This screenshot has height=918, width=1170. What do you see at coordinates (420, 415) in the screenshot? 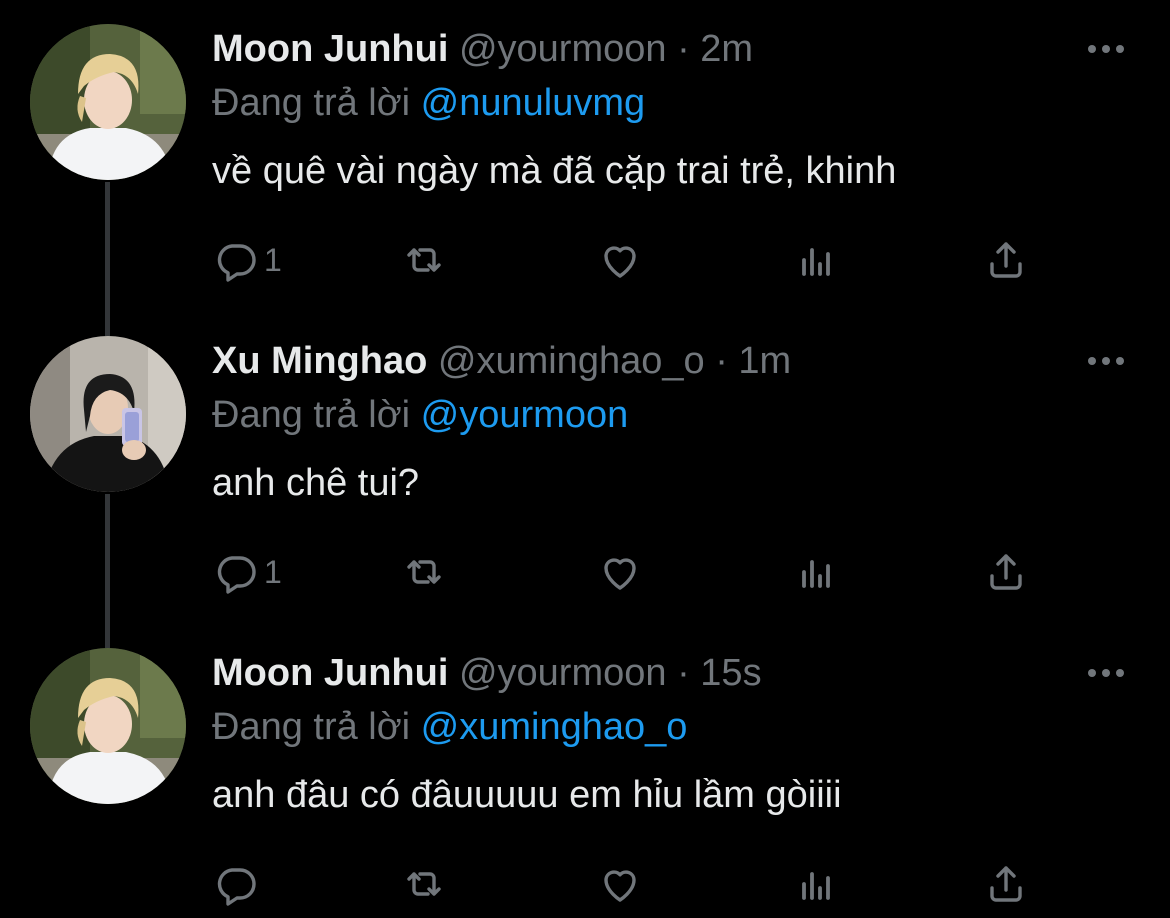
I see `replying-to: Đang trả lời @yourmoon` at bounding box center [420, 415].